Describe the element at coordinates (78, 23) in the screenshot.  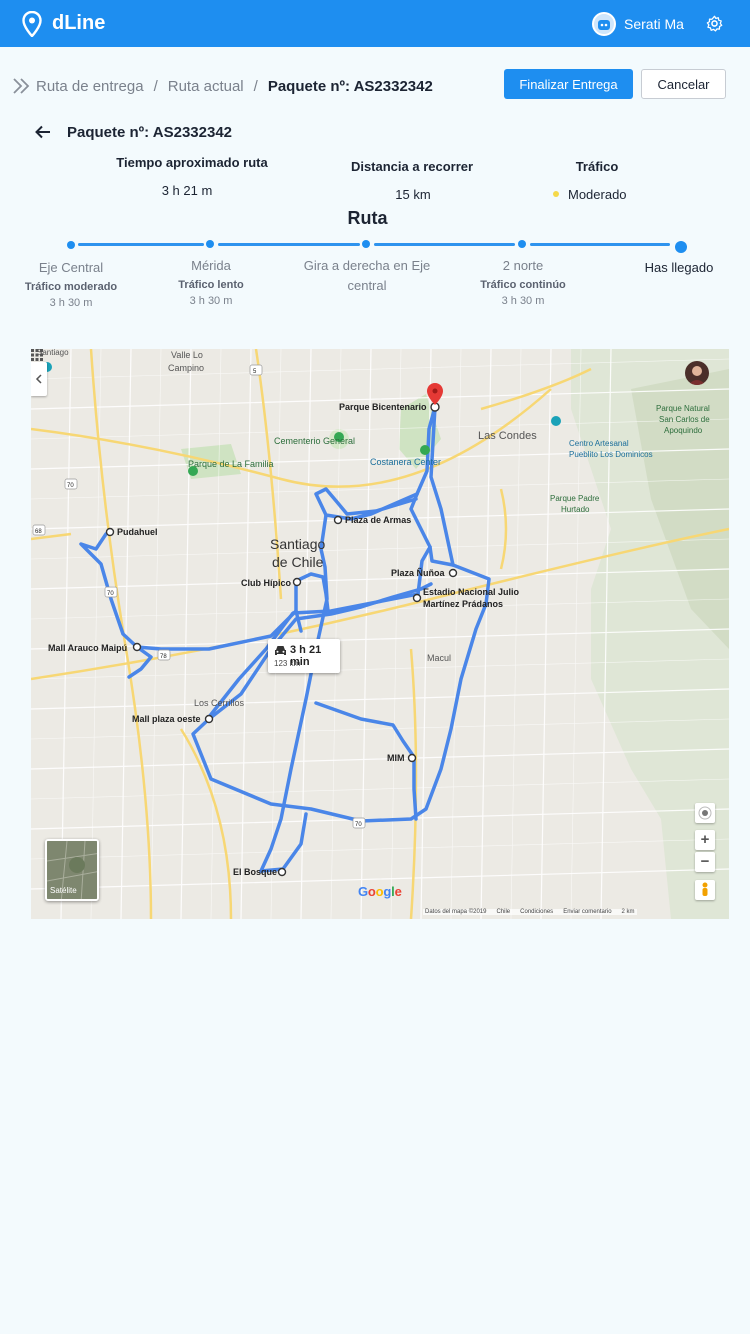
I see `app-logo-text: dLine` at that location.